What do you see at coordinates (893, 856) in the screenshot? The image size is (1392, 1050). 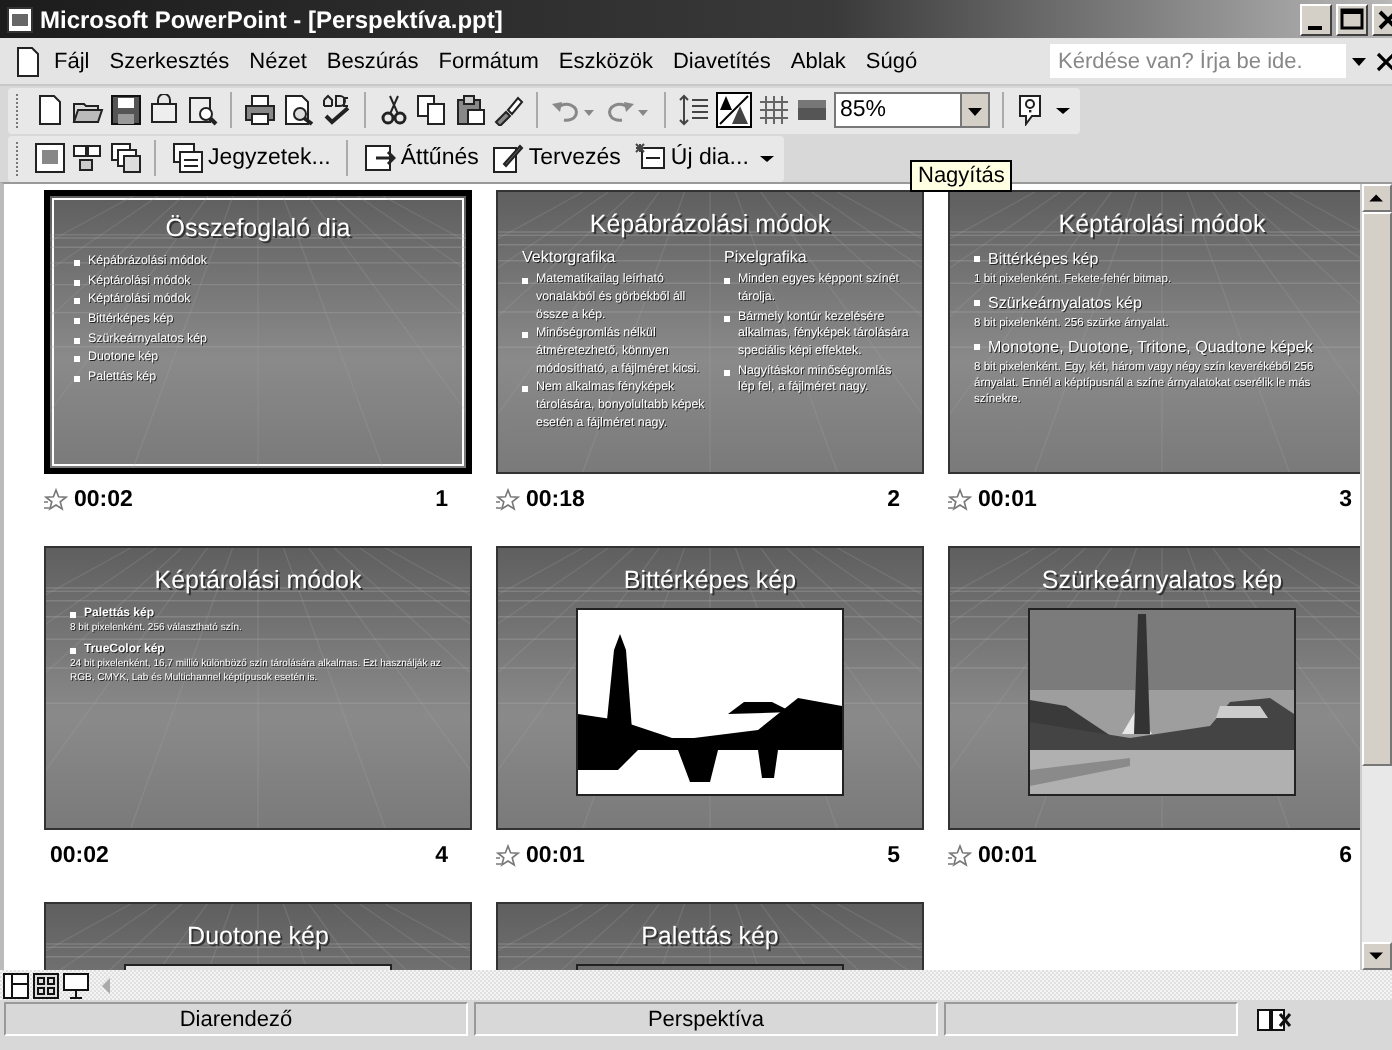 I see `slide-number: 5` at bounding box center [893, 856].